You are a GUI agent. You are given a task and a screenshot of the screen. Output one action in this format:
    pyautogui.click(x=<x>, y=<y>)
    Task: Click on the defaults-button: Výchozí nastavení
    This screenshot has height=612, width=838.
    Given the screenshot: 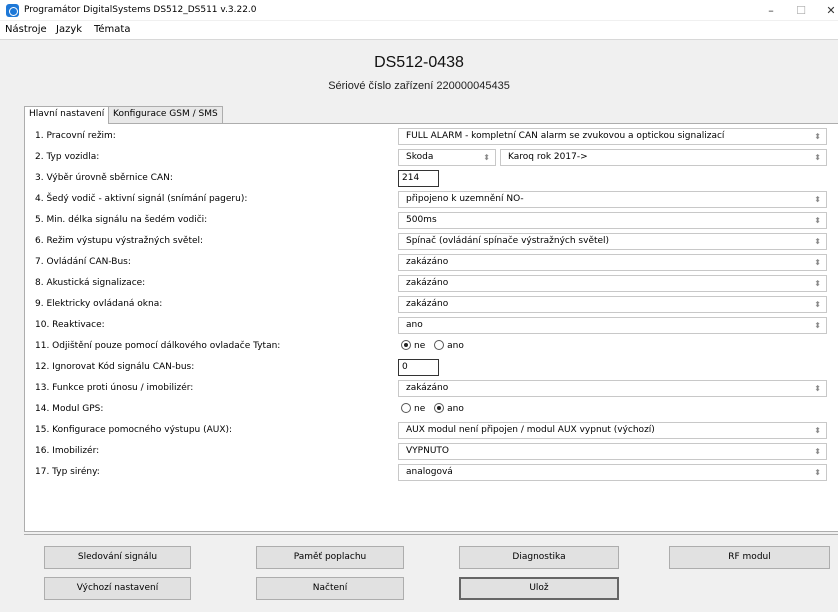 What is the action you would take?
    pyautogui.click(x=117, y=588)
    